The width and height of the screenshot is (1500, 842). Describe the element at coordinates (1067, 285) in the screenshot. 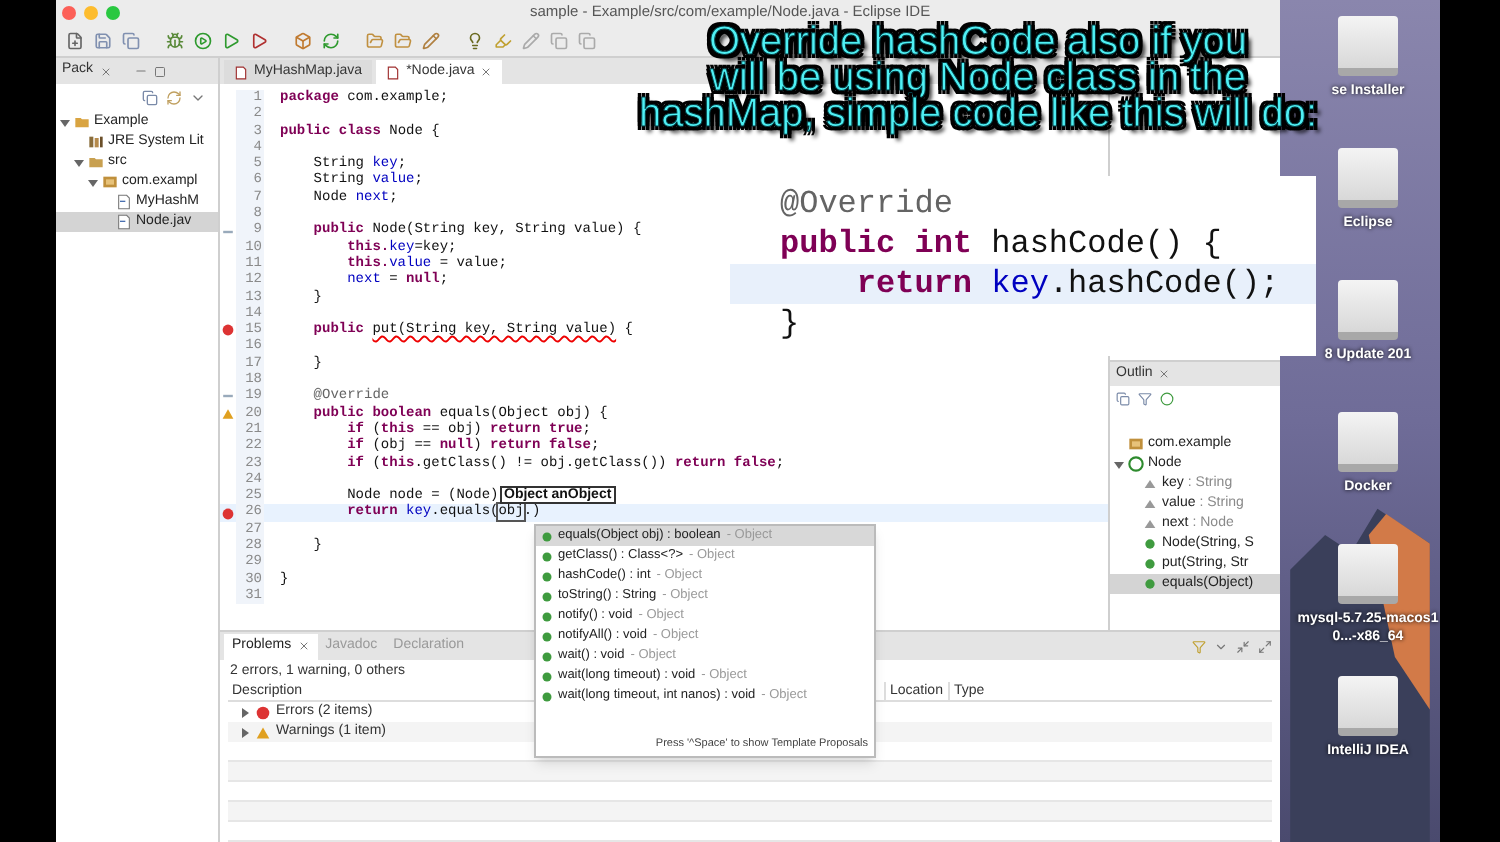

I see `code-line: return key.hashCode();` at that location.